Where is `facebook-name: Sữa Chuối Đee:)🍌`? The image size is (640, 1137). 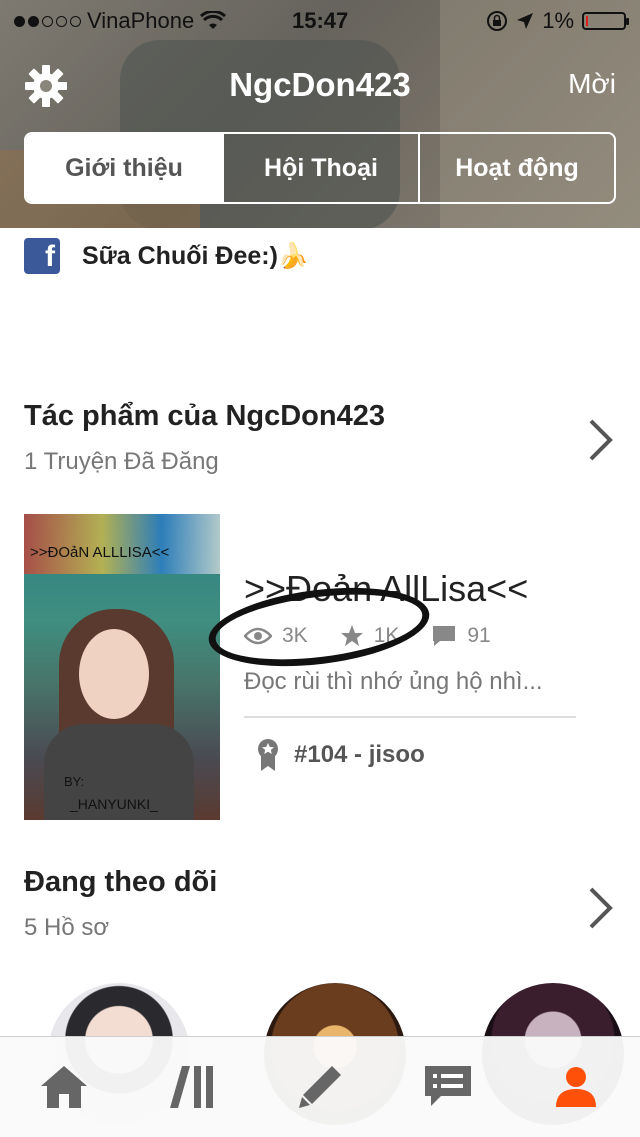 facebook-name: Sữa Chuối Đee:)🍌 is located at coordinates (196, 255).